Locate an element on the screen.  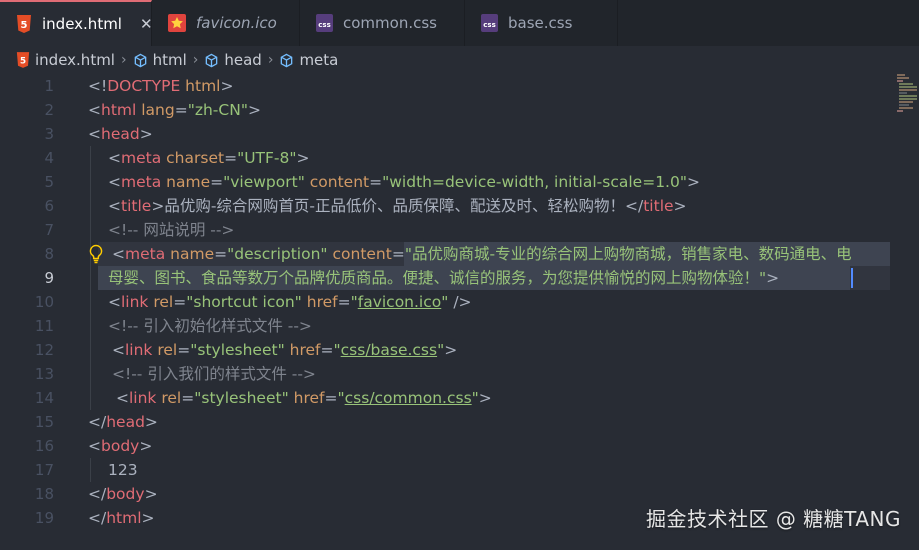
line-number: 6 is located at coordinates (49, 206).